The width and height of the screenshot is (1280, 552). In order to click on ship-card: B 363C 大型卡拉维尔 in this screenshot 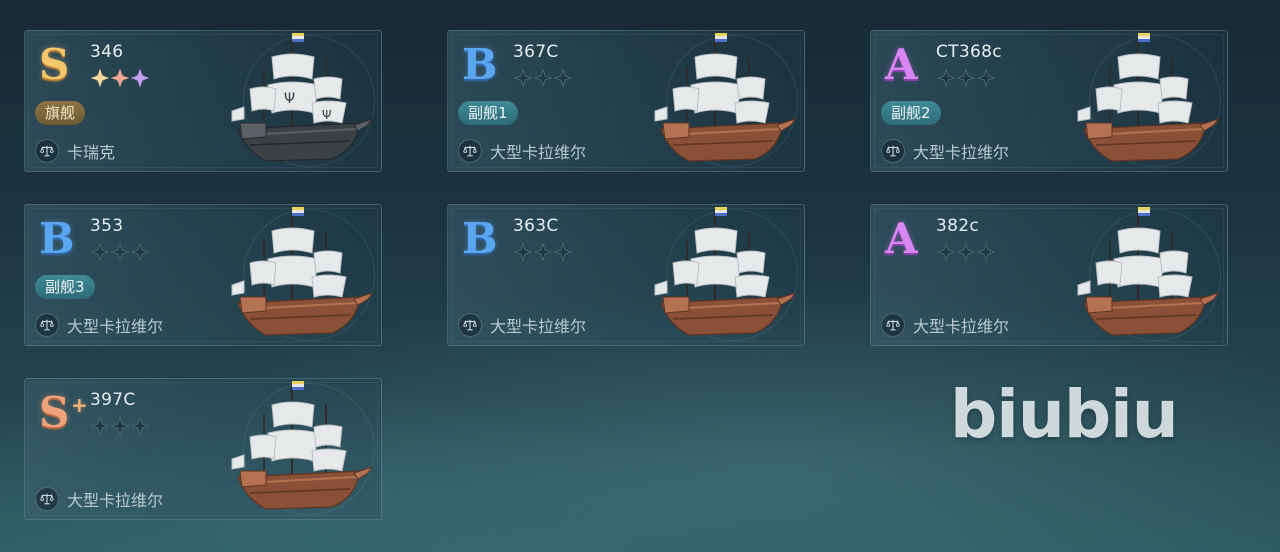, I will do `click(626, 275)`.